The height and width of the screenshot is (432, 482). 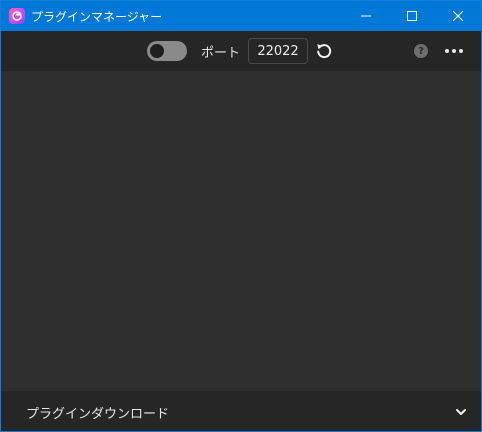 I want to click on chevron-down-icon, so click(x=461, y=412).